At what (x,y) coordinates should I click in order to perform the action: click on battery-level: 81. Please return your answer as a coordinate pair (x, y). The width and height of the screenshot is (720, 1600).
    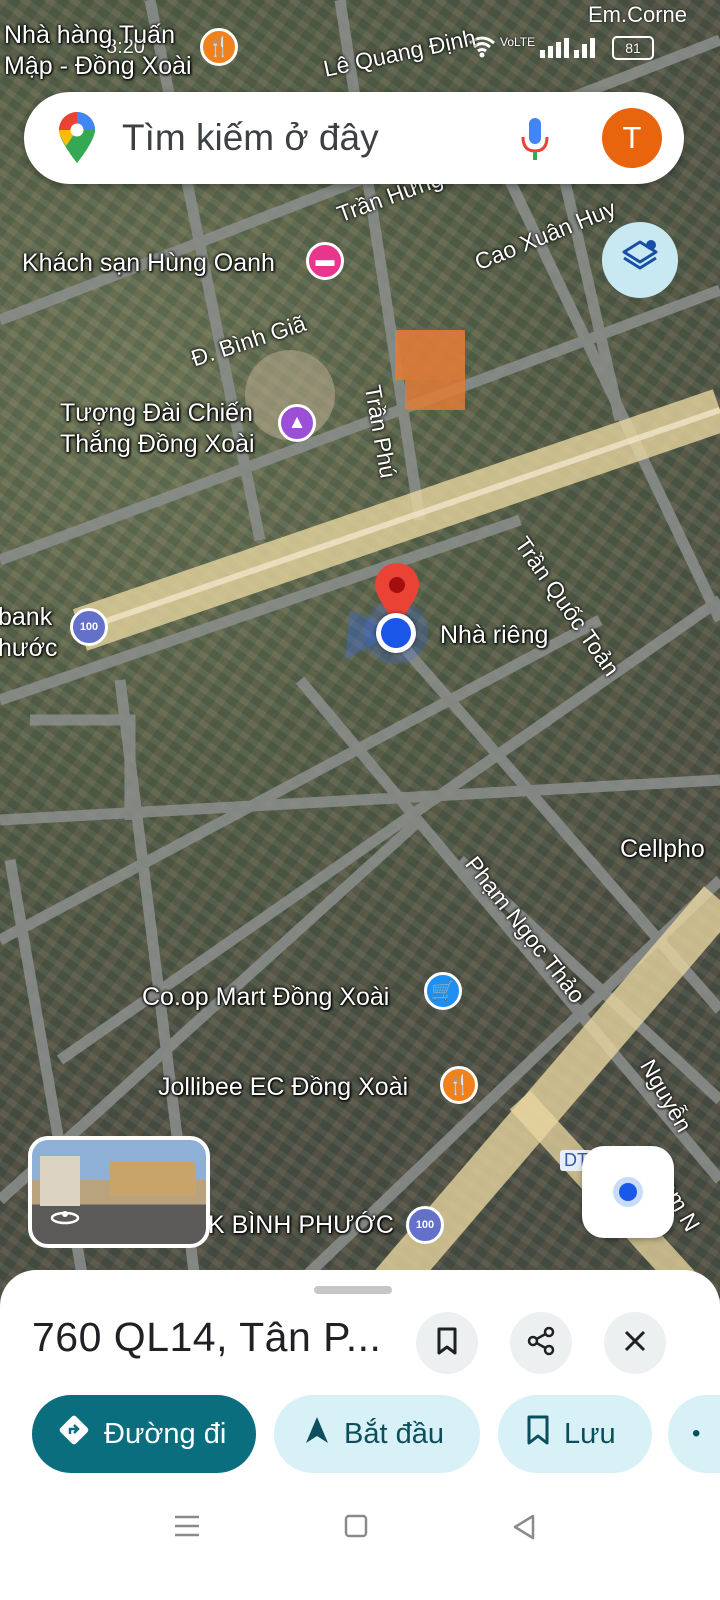
    Looking at the image, I should click on (633, 48).